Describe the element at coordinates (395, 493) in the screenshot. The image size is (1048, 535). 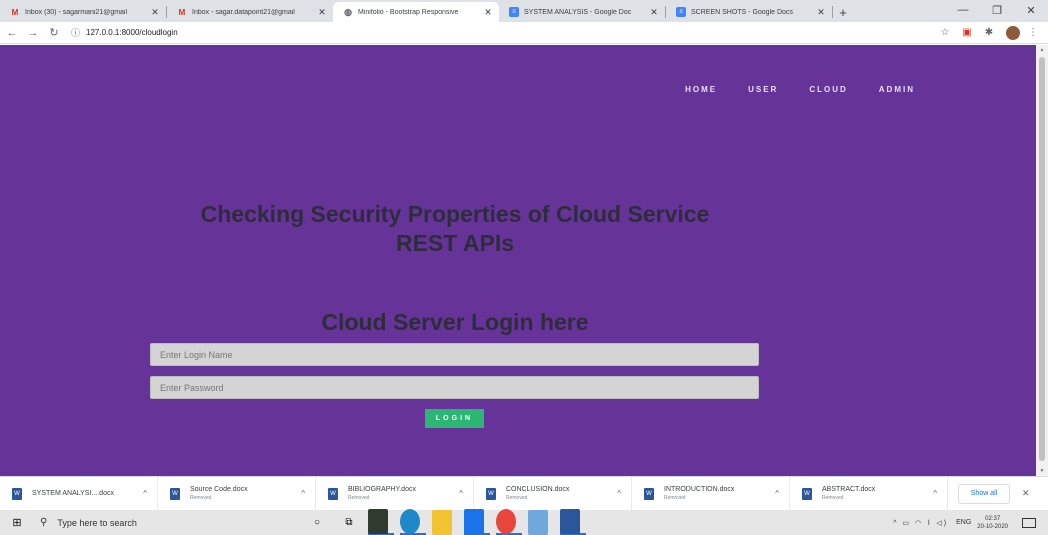
I see `download-item: W BIBLIOGRAPHY.docx Removed ^` at that location.